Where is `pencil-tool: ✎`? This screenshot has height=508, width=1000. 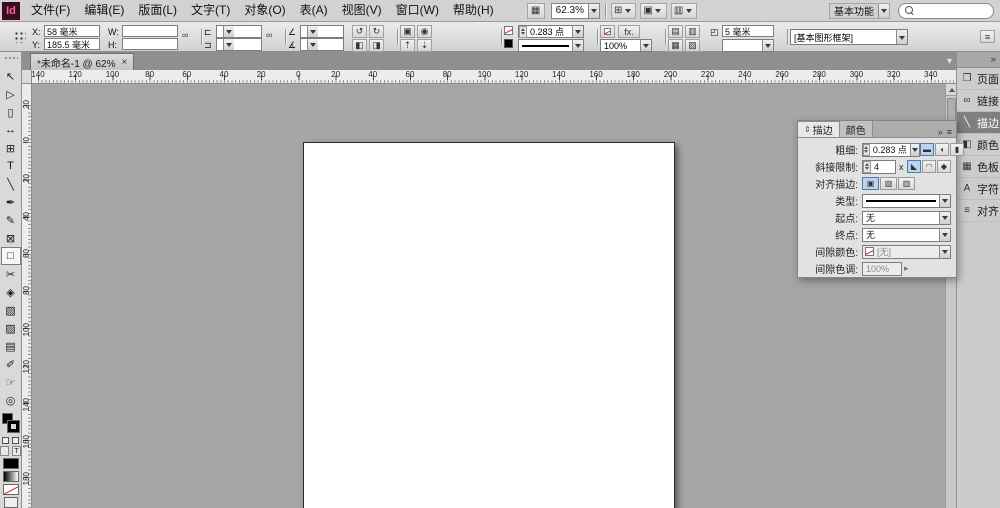 pencil-tool: ✎ is located at coordinates (11, 220).